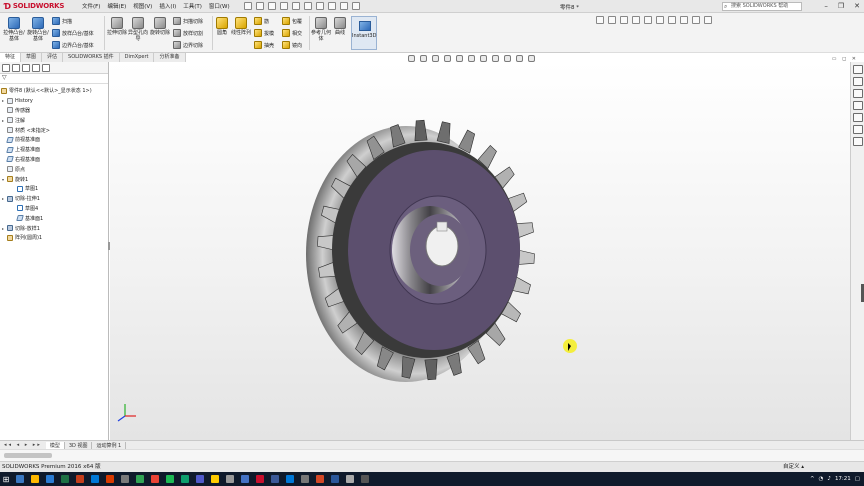 Image resolution: width=864 pixels, height=486 pixels. I want to click on edit-appearance-icon, so click(495, 58).